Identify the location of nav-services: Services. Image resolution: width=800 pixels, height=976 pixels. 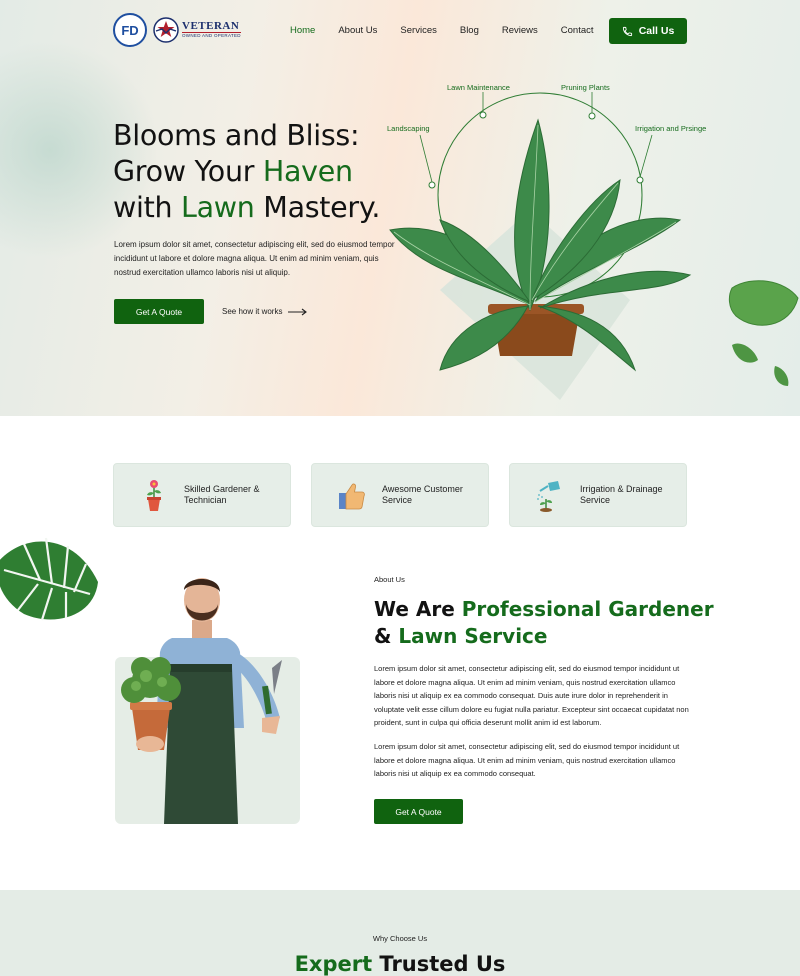
(418, 30).